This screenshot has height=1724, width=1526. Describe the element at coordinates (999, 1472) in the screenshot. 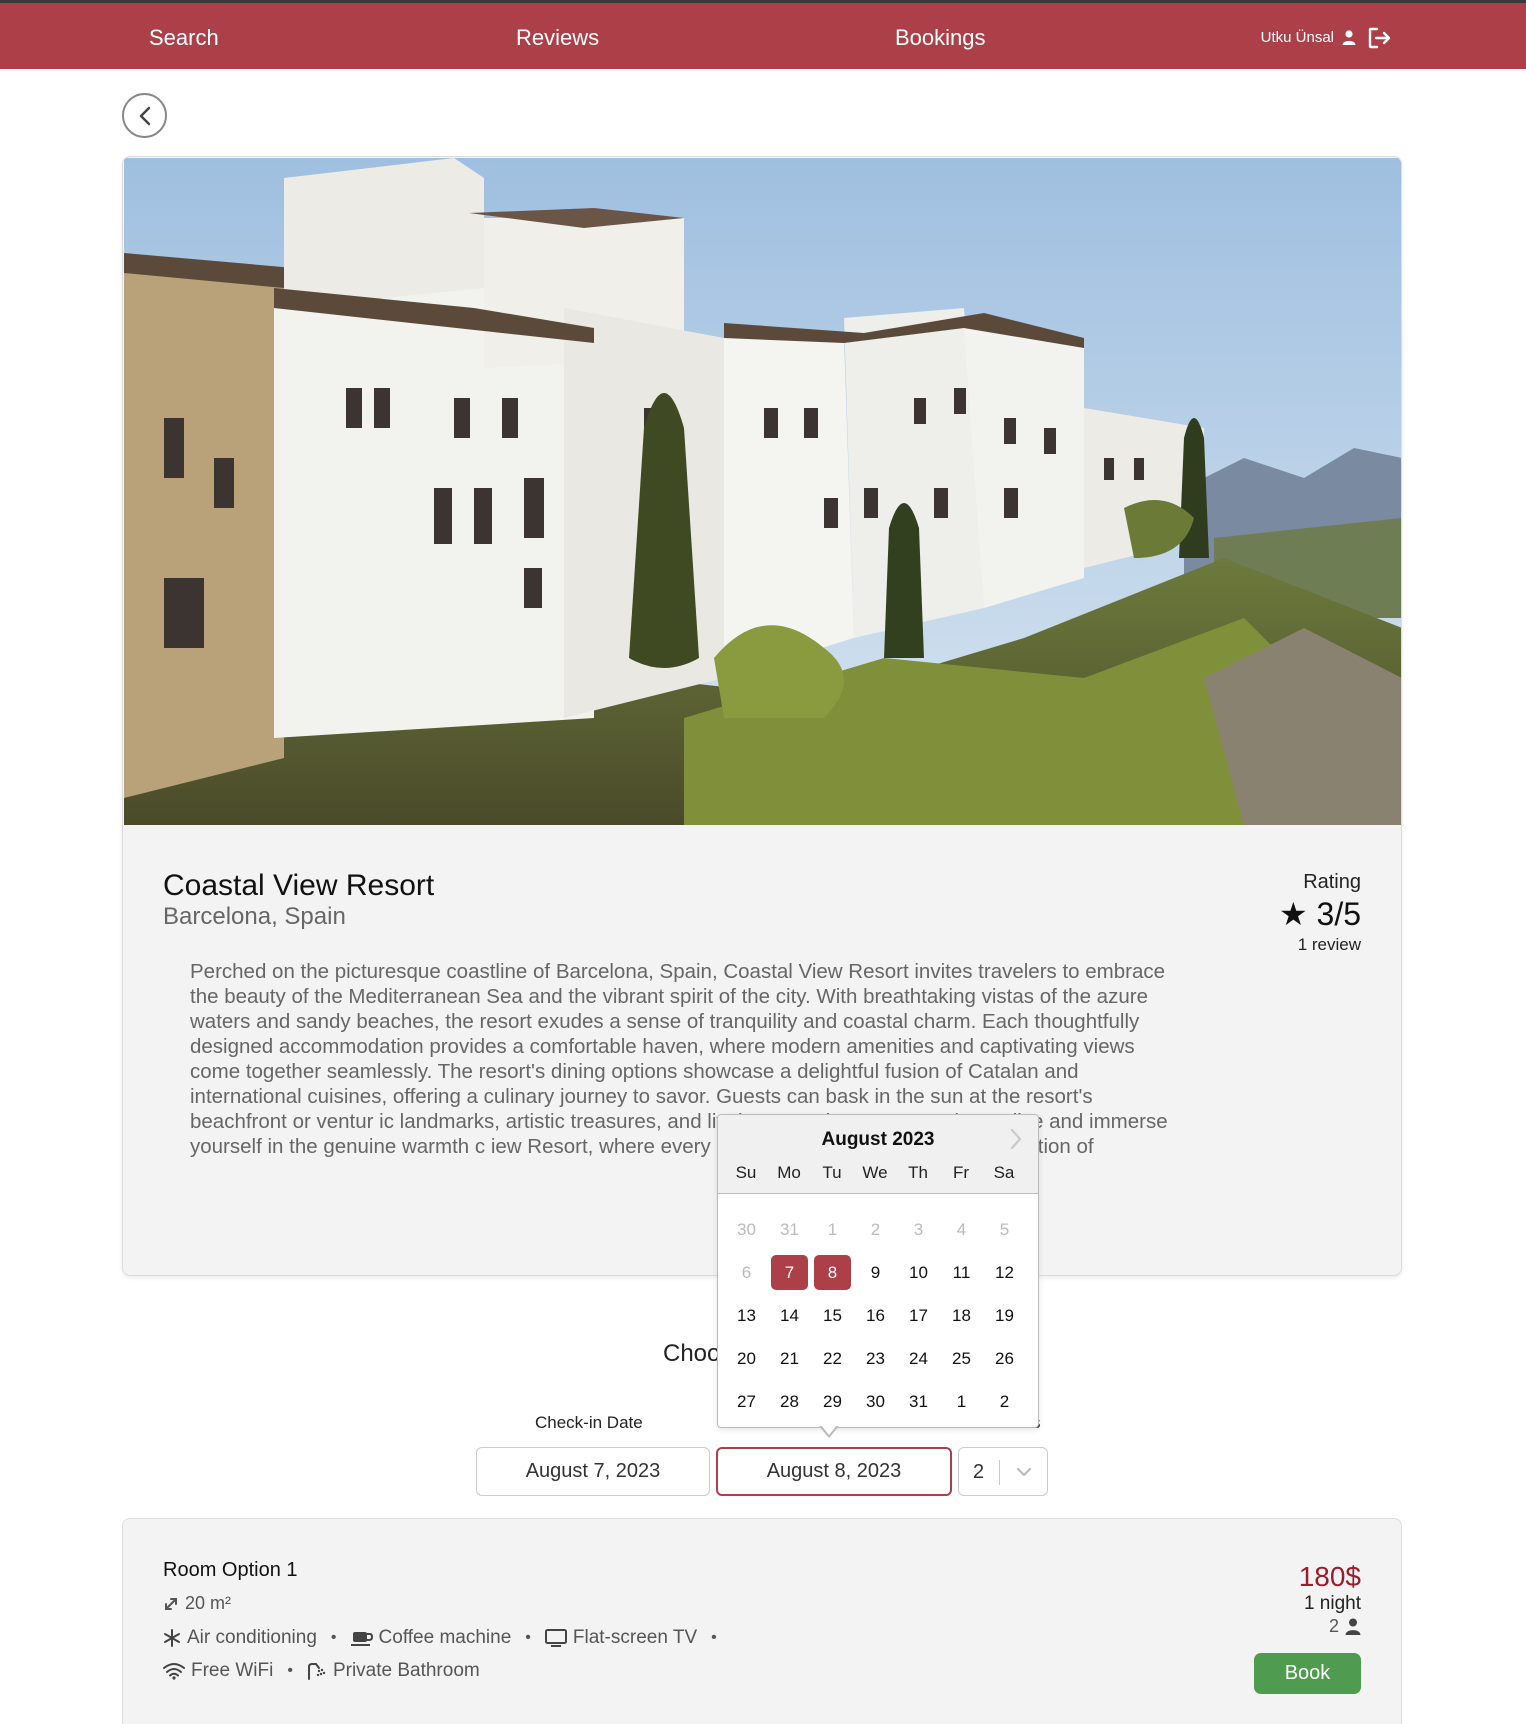

I see `select-separator` at that location.